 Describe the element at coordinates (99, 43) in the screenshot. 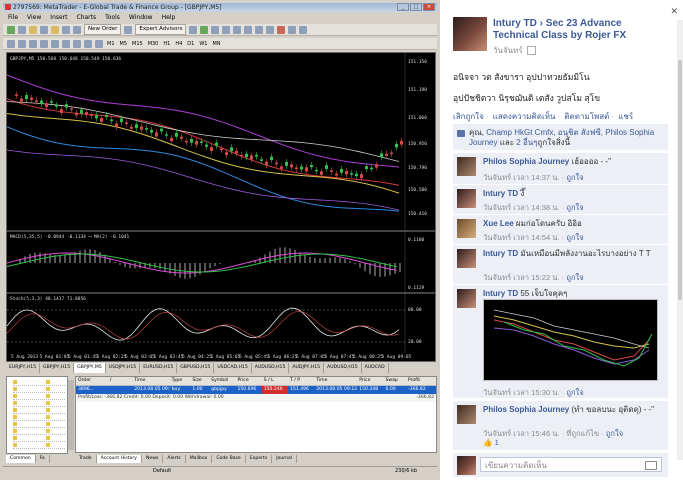

I see `arrow-tool-icon` at that location.